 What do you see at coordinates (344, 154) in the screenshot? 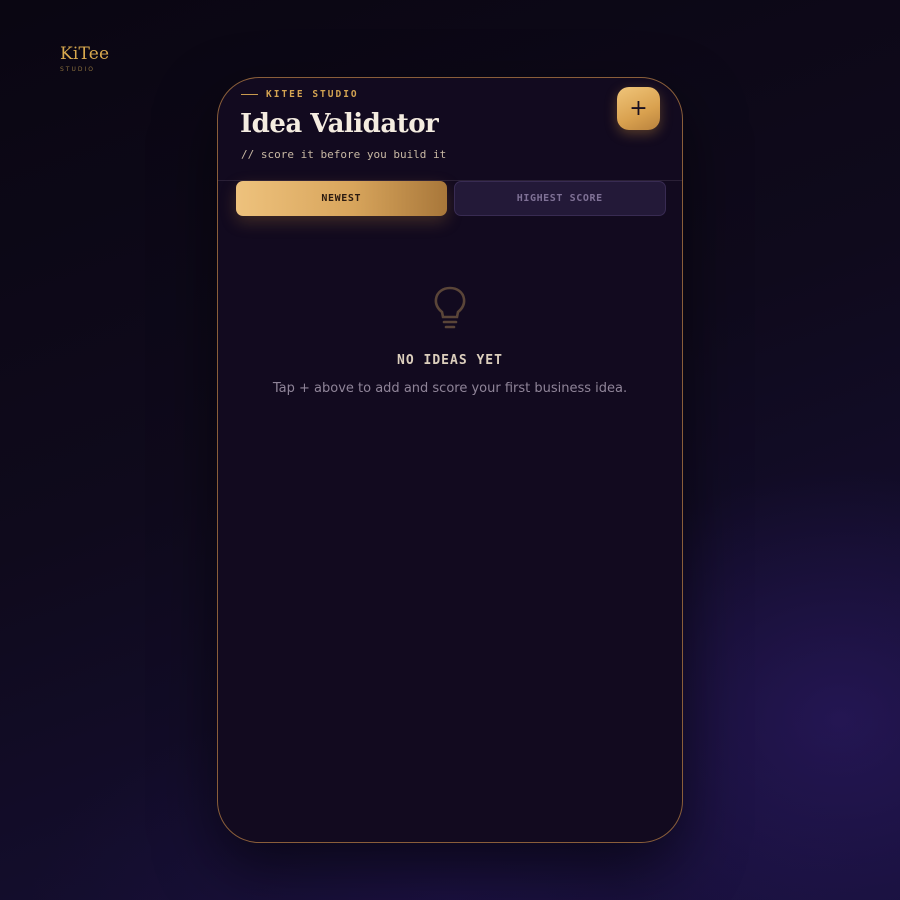
I see `page-tagline: // score it before you build it` at bounding box center [344, 154].